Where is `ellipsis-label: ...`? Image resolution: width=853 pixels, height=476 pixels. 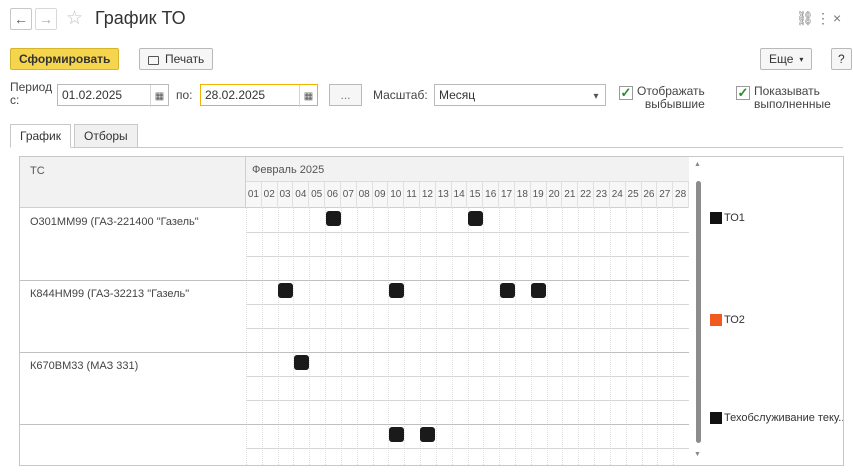 ellipsis-label: ... is located at coordinates (345, 95).